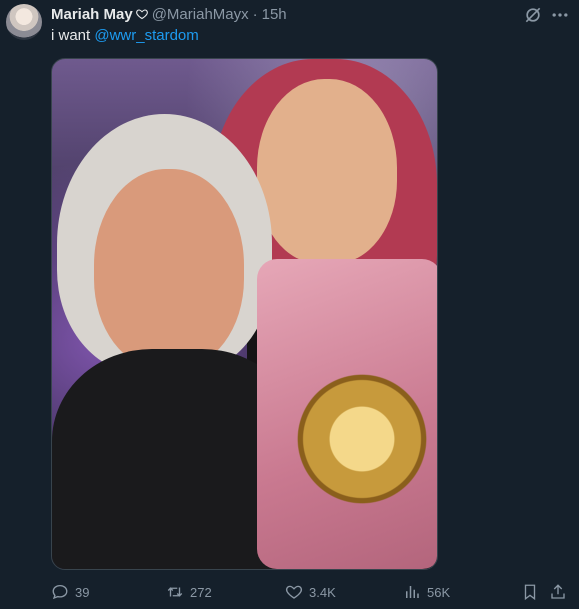  I want to click on author-name: Mariah May, so click(92, 14).